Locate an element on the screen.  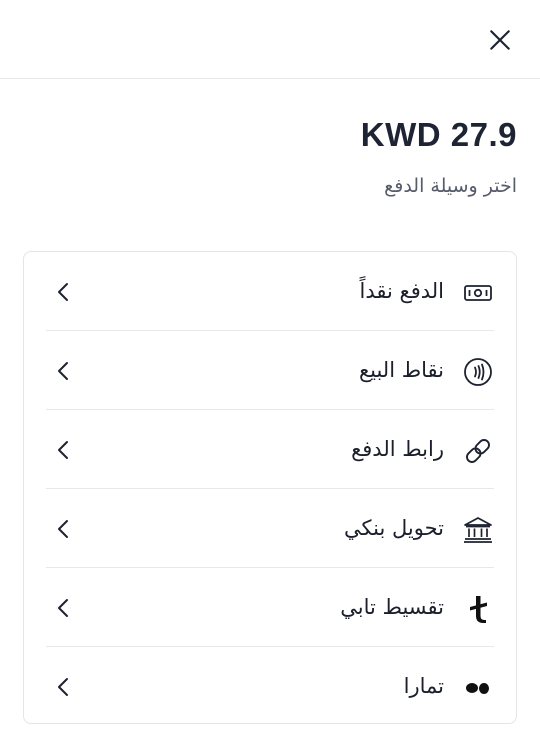
payment-method-prompt: اختر وسيلة الدفع is located at coordinates (450, 186).